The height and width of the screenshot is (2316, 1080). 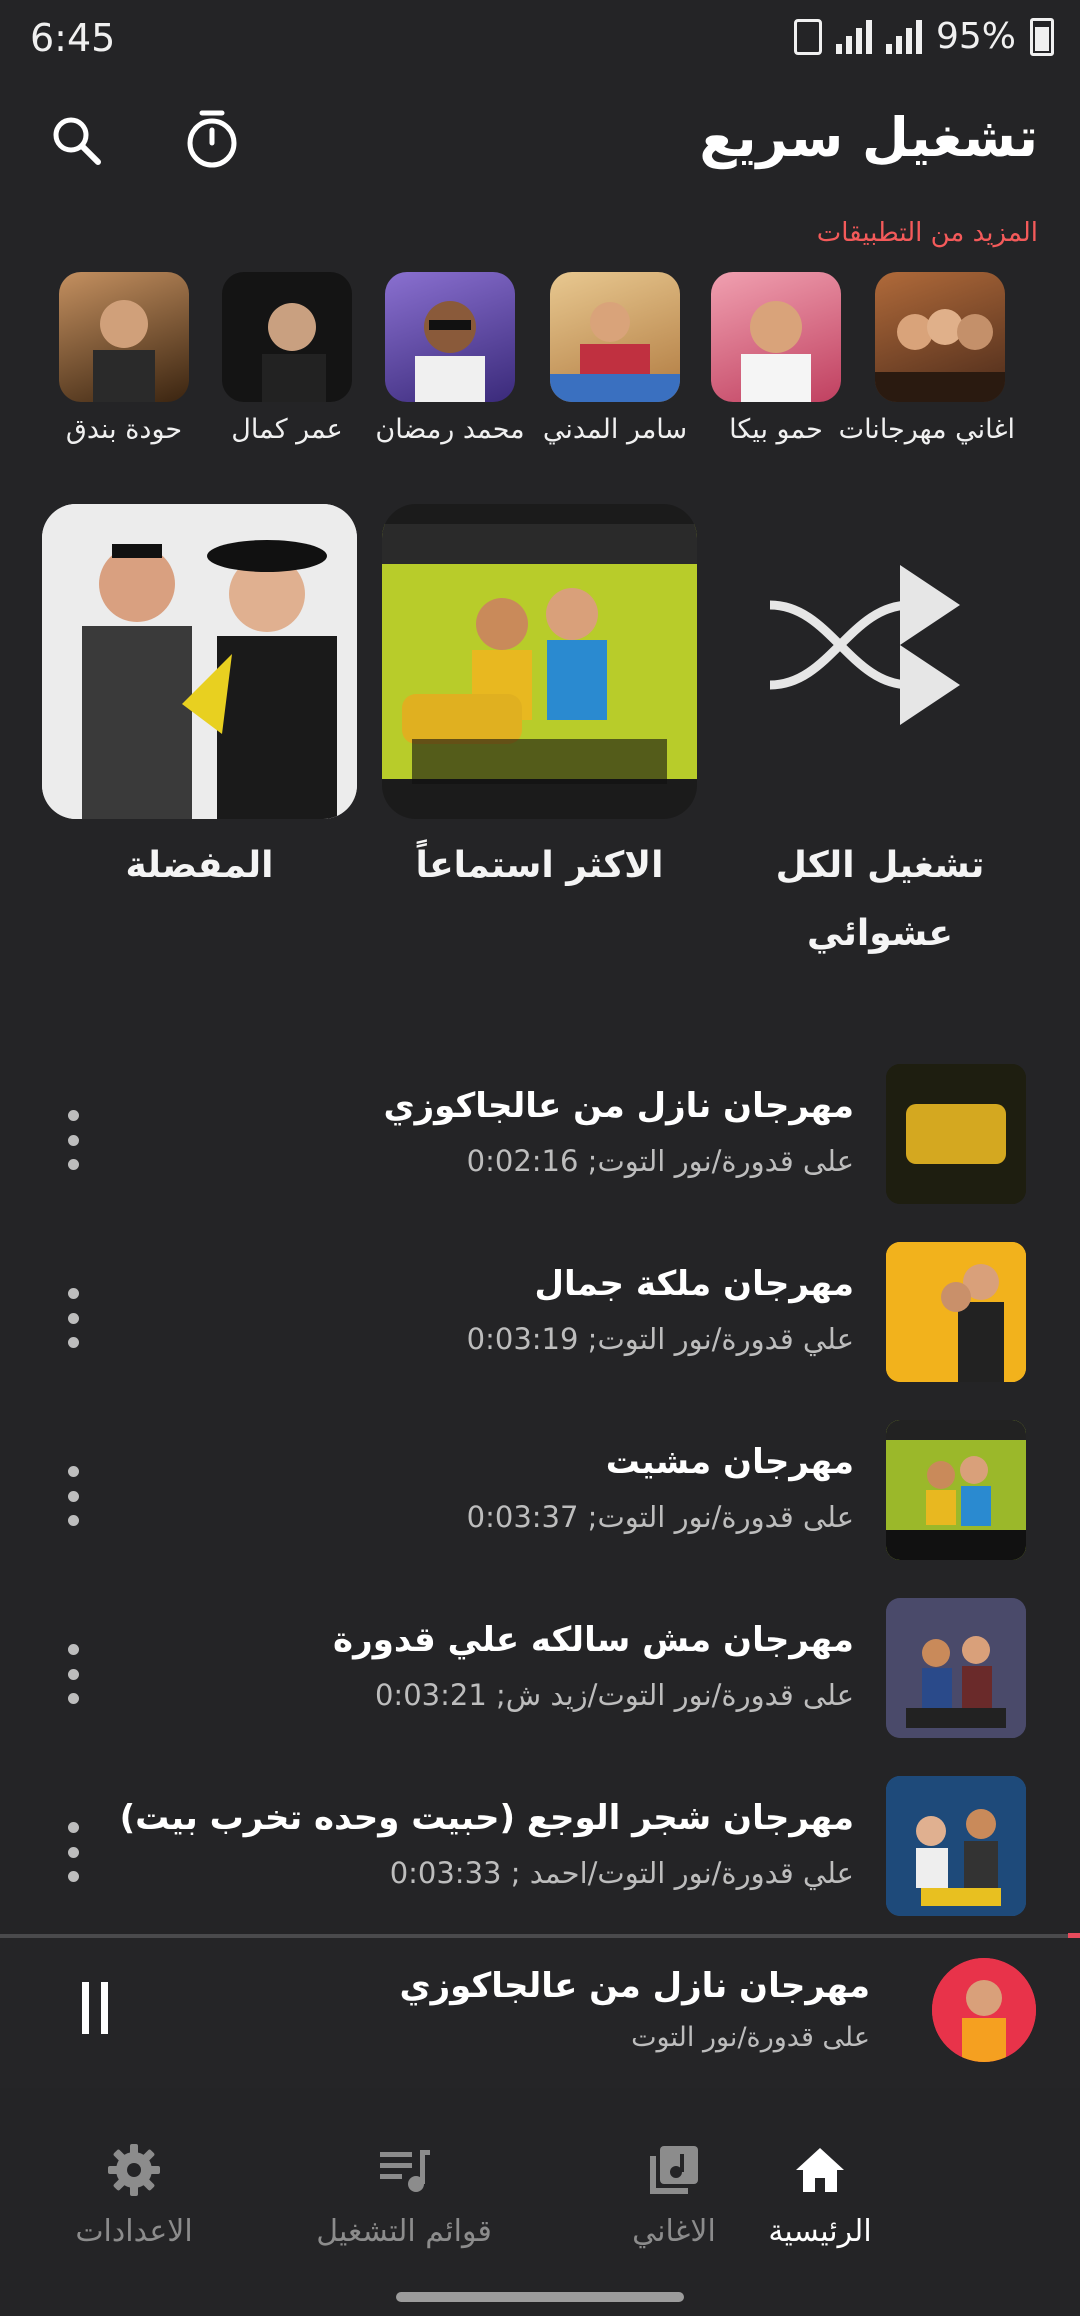 I want to click on shuffle-all-button, so click(x=885, y=660).